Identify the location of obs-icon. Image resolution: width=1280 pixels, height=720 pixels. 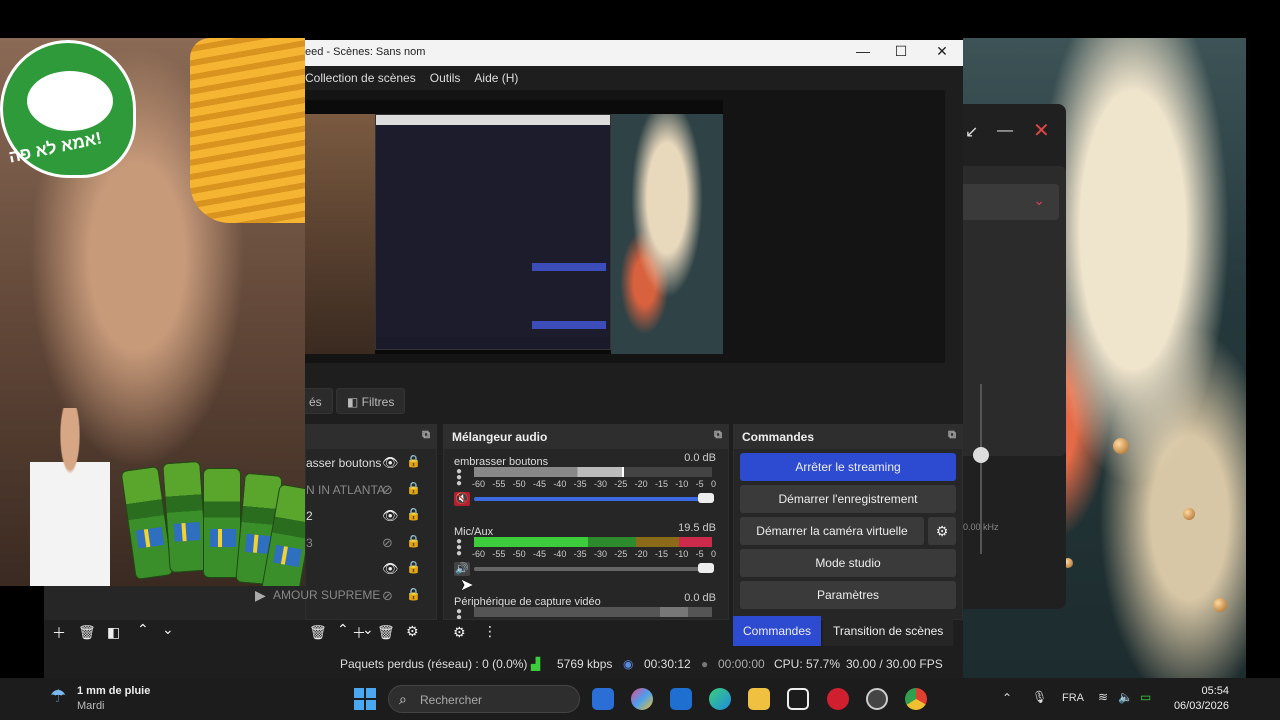
(877, 699).